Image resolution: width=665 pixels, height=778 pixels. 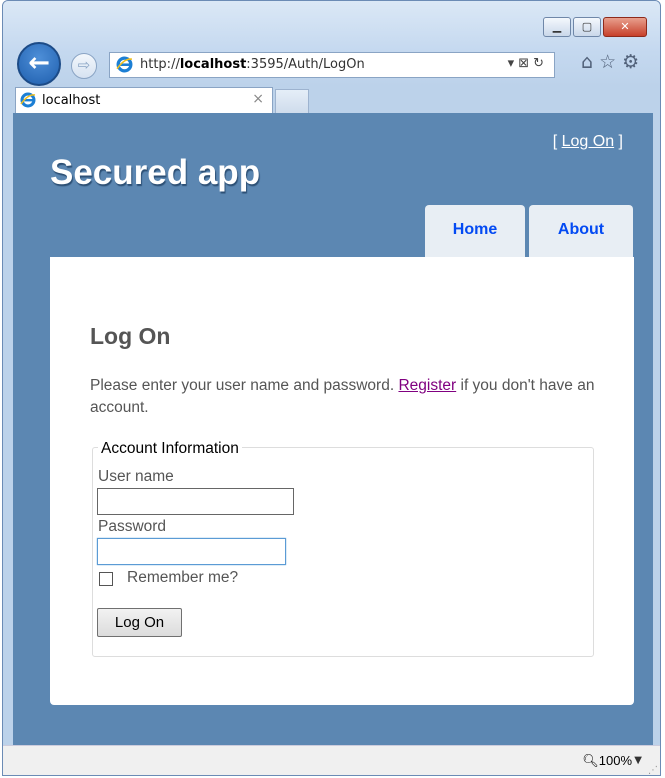 What do you see at coordinates (144, 100) in the screenshot?
I see `browser-tab: localhost ×` at bounding box center [144, 100].